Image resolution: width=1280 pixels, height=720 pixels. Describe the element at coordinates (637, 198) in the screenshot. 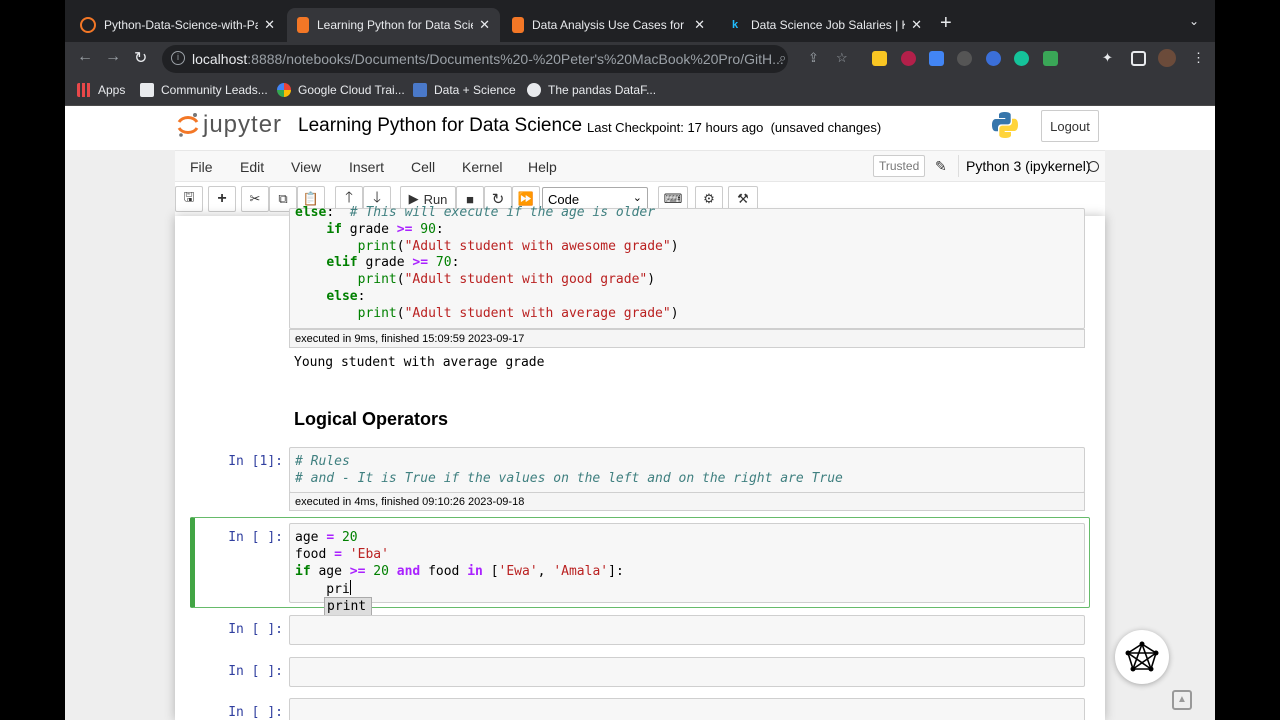

I see `chevron-down-icon: ⌄` at that location.